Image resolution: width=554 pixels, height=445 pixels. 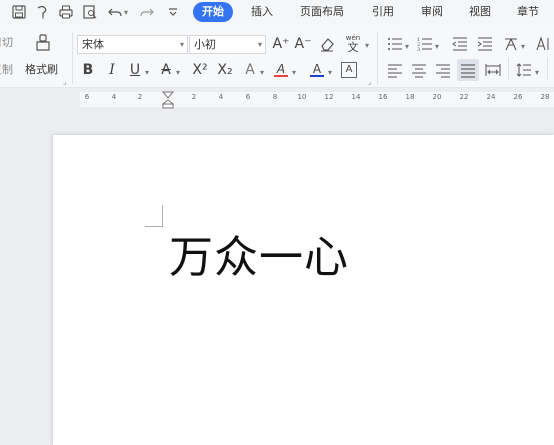 What do you see at coordinates (41, 70) in the screenshot?
I see `format-painter-button: 格式刷` at bounding box center [41, 70].